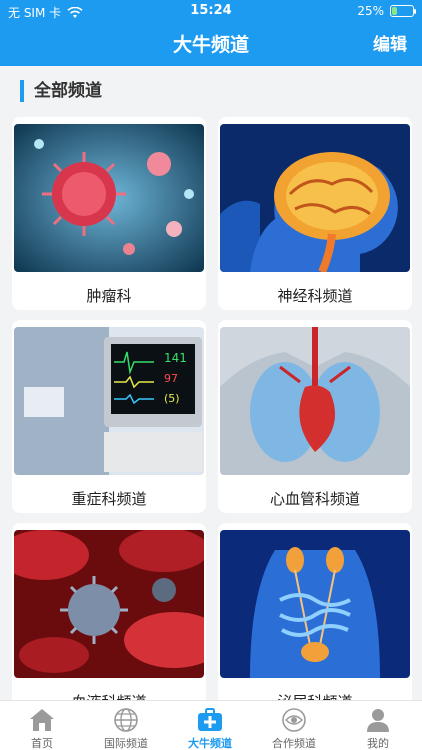 The image size is (422, 750). I want to click on tab-mine: 我的, so click(378, 725).